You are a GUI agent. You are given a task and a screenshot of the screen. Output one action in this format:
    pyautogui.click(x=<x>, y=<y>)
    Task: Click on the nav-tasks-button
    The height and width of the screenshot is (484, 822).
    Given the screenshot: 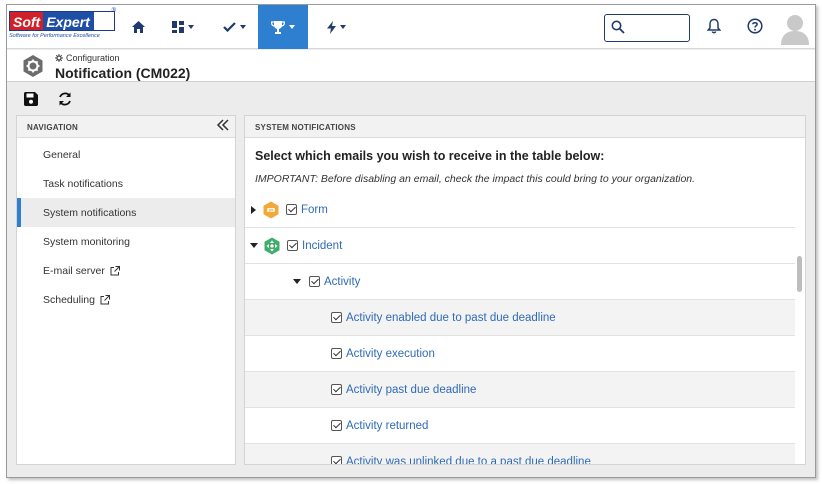 What is the action you would take?
    pyautogui.click(x=234, y=27)
    